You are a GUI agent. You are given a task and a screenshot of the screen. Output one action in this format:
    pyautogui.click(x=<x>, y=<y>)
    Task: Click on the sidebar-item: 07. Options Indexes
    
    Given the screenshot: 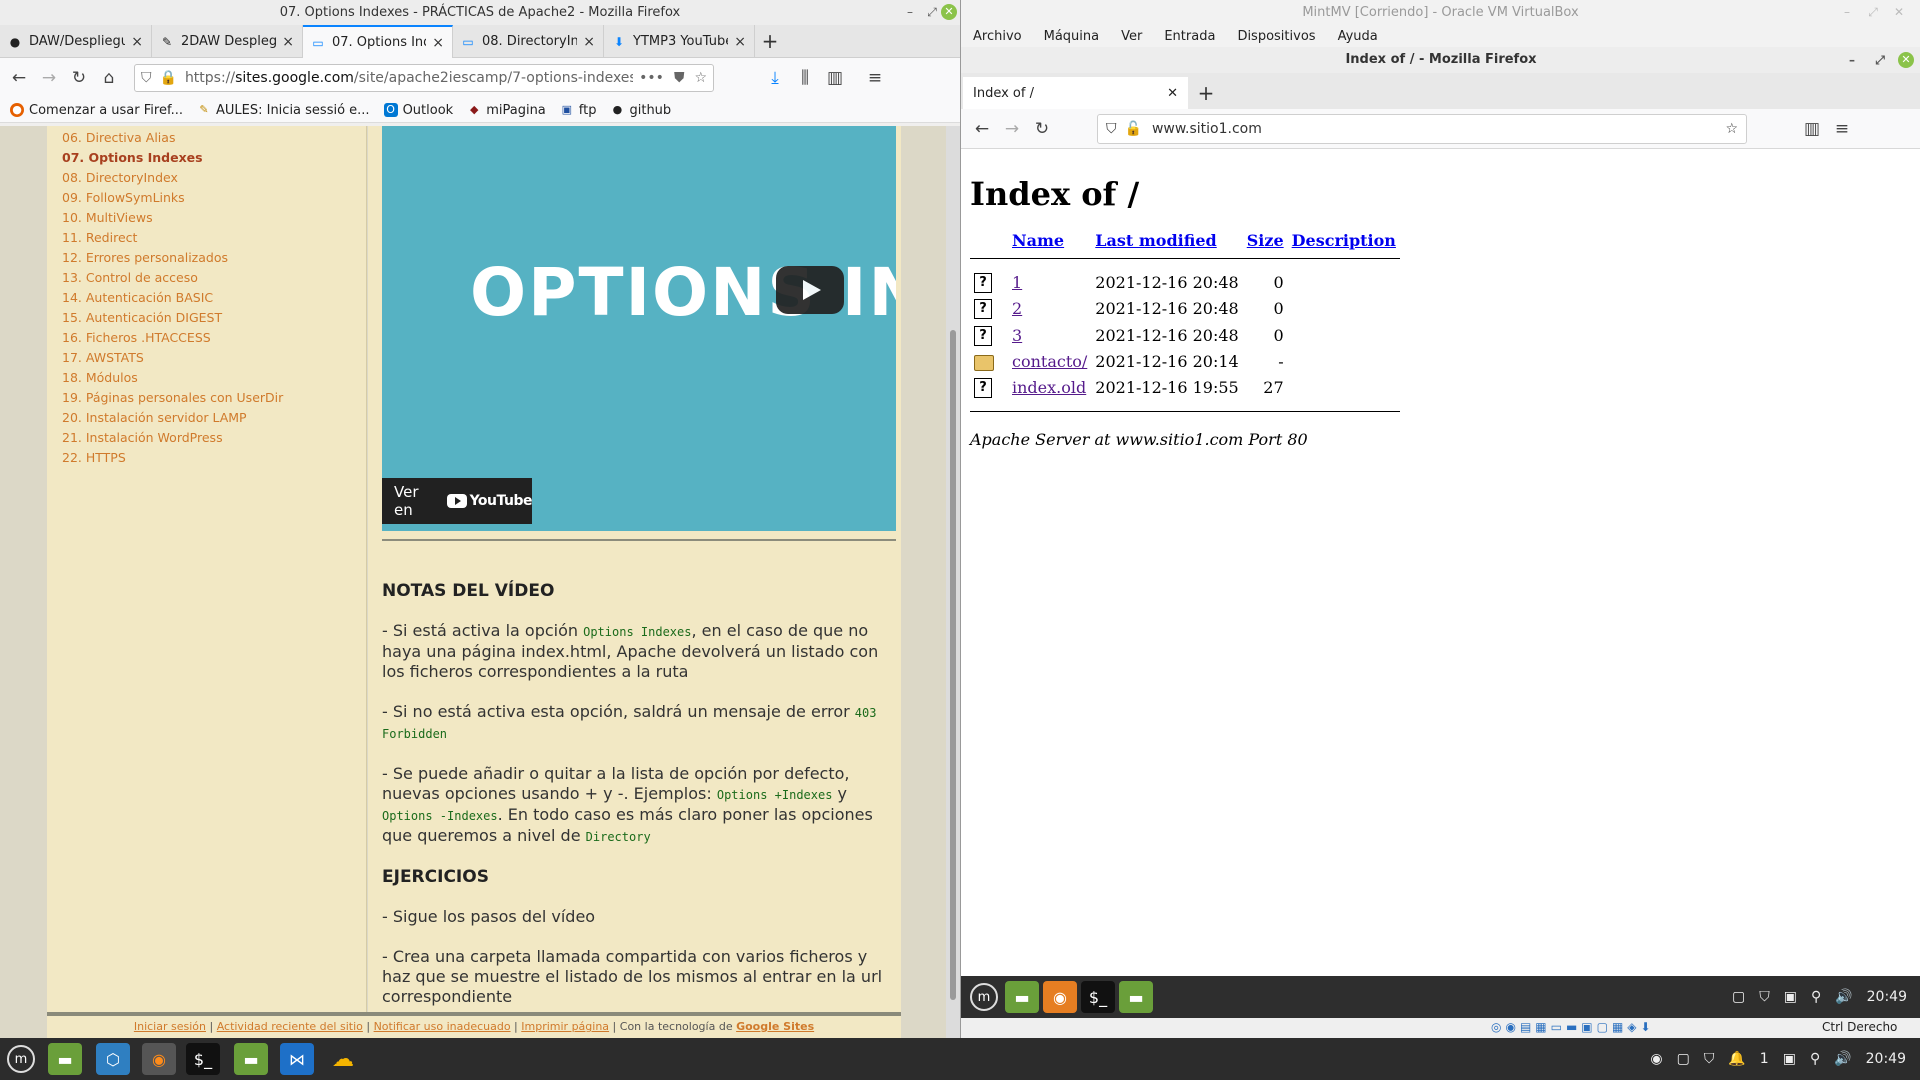 What is the action you would take?
    pyautogui.click(x=206, y=158)
    